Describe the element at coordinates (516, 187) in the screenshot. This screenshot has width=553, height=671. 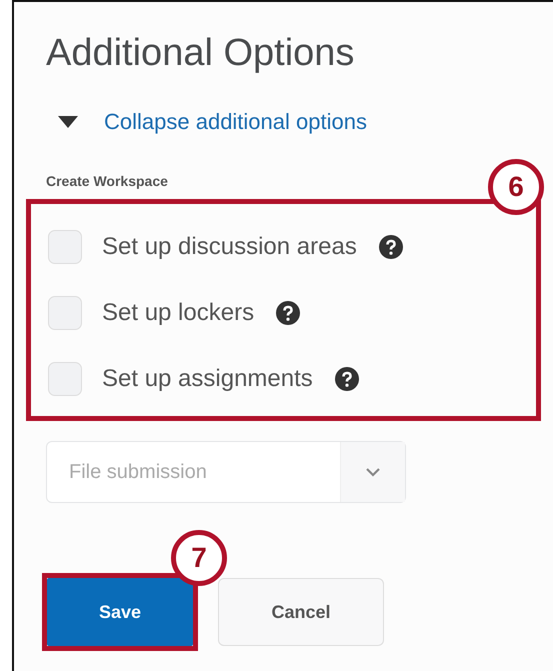
I see `callout-badge: 6` at that location.